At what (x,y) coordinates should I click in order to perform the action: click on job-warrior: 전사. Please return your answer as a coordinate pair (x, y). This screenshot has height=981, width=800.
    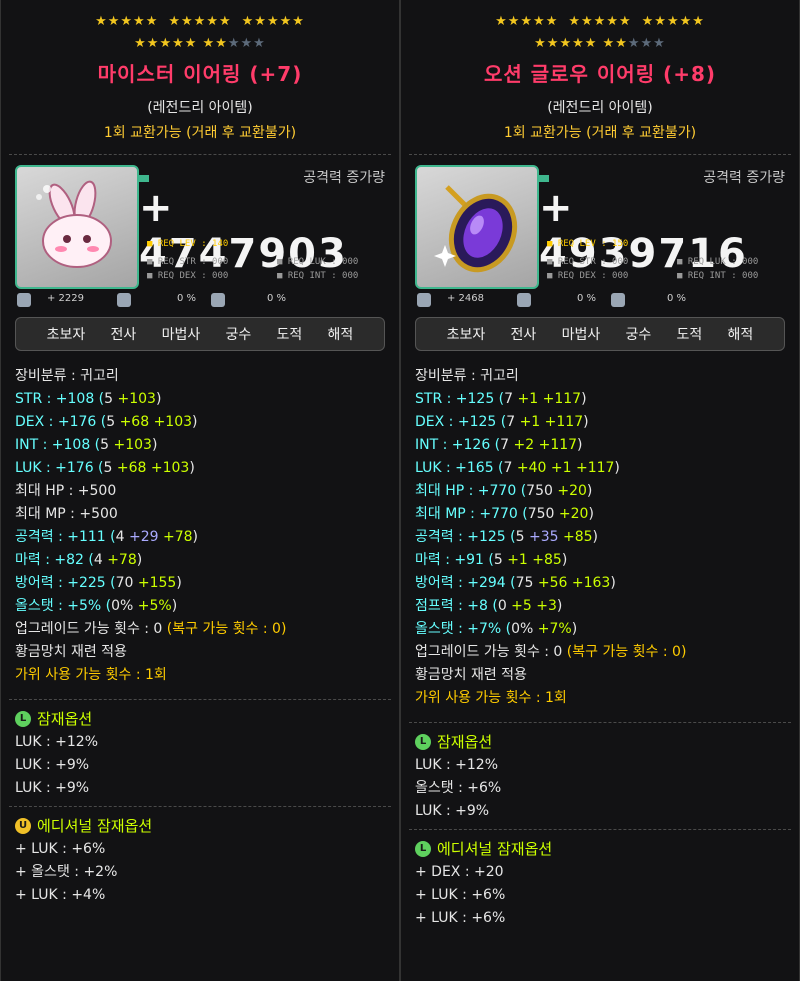
    Looking at the image, I should click on (123, 335).